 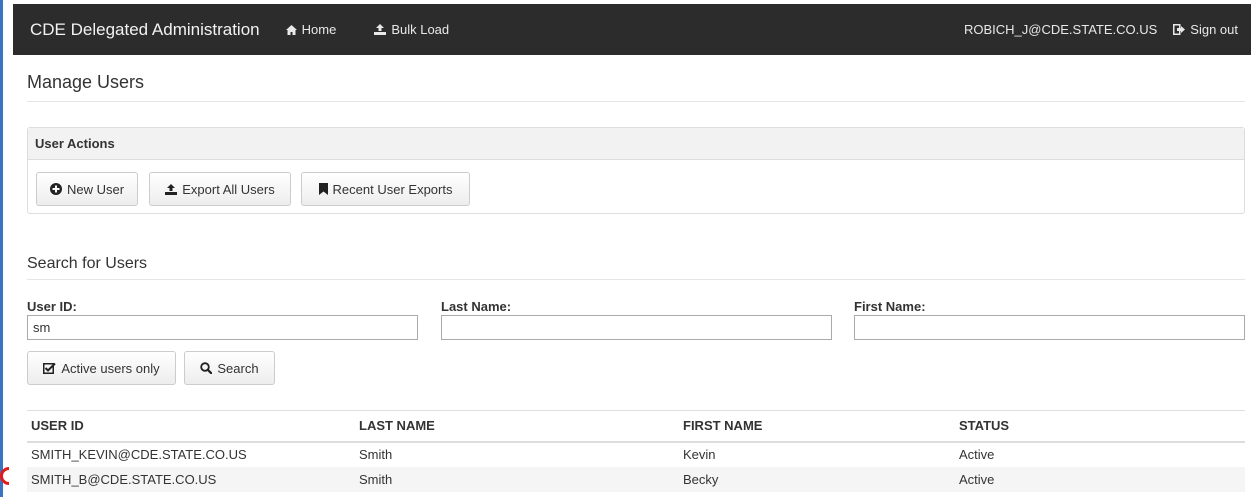 I want to click on user-id-input, so click(x=222, y=327).